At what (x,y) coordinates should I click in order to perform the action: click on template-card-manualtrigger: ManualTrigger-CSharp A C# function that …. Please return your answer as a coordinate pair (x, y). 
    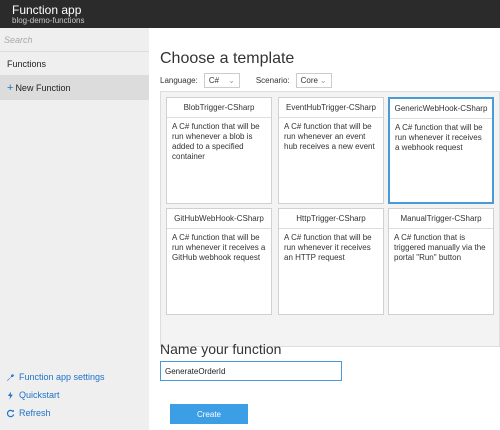
    Looking at the image, I should click on (441, 261).